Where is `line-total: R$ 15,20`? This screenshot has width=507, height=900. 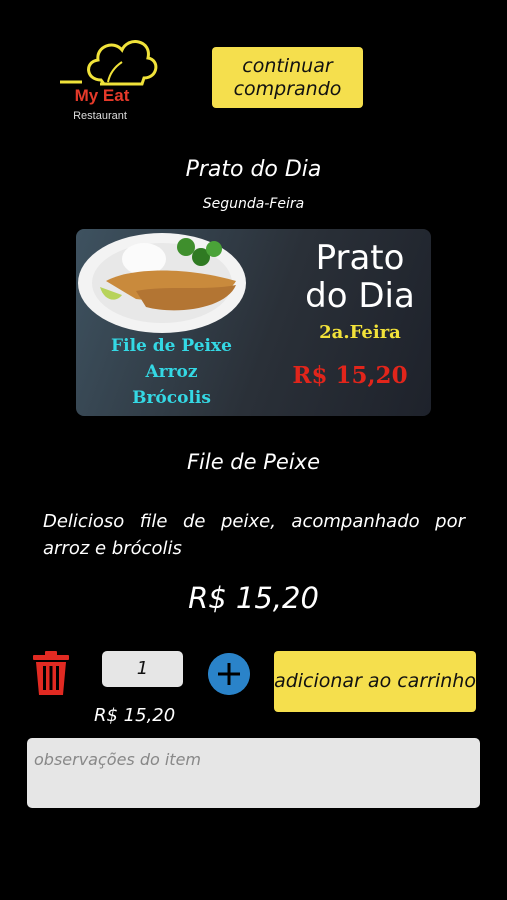 line-total: R$ 15,20 is located at coordinates (135, 715).